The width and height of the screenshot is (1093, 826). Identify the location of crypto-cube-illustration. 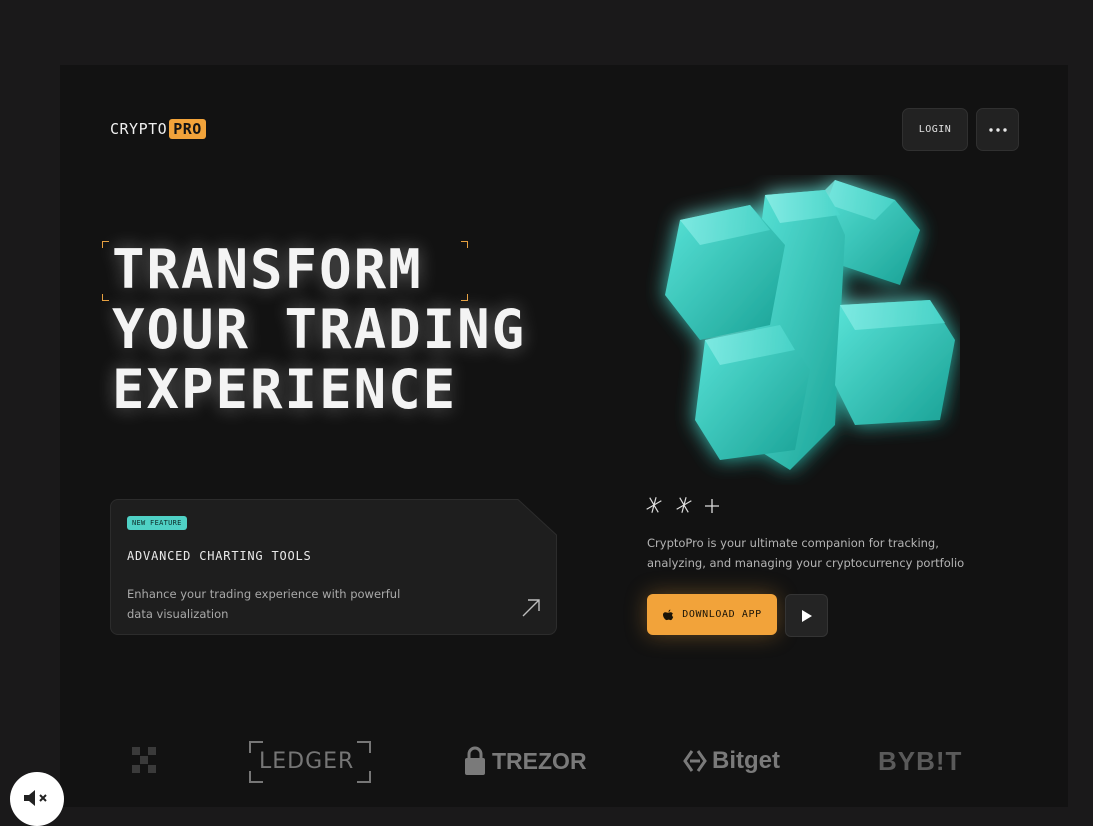
(810, 325).